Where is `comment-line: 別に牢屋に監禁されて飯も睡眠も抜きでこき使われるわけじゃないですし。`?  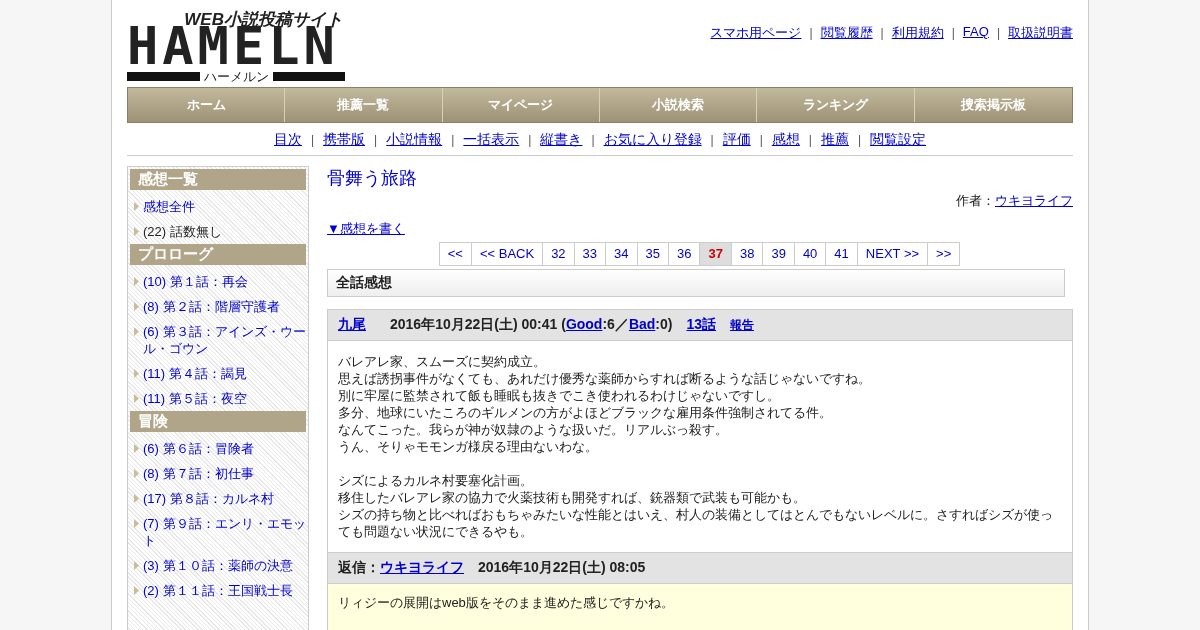 comment-line: 別に牢屋に監禁されて飯も睡眠も抜きでこき使われるわけじゃないですし。 is located at coordinates (559, 395).